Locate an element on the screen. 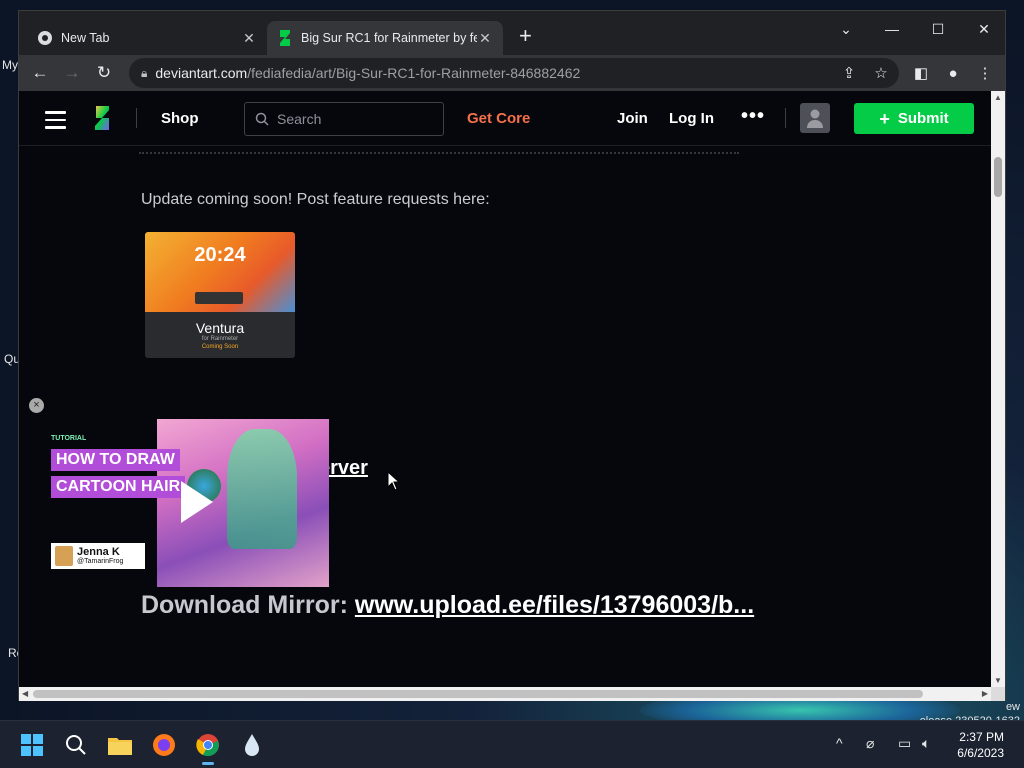  author-name: Jenna K is located at coordinates (98, 551).